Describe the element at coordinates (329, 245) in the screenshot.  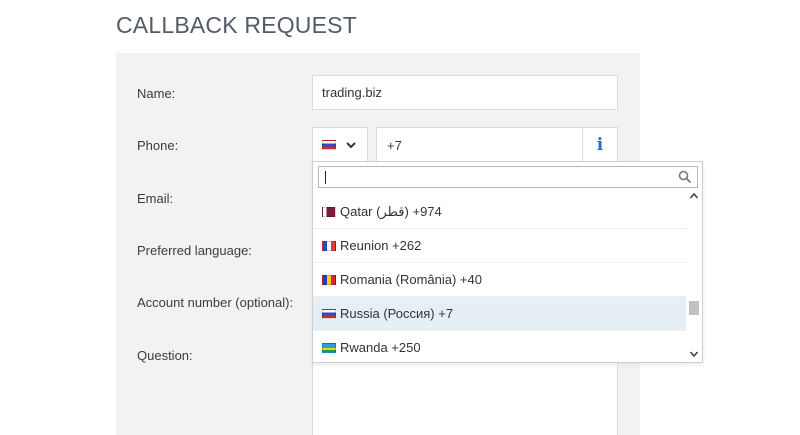
I see `flag-reunion-icon` at that location.